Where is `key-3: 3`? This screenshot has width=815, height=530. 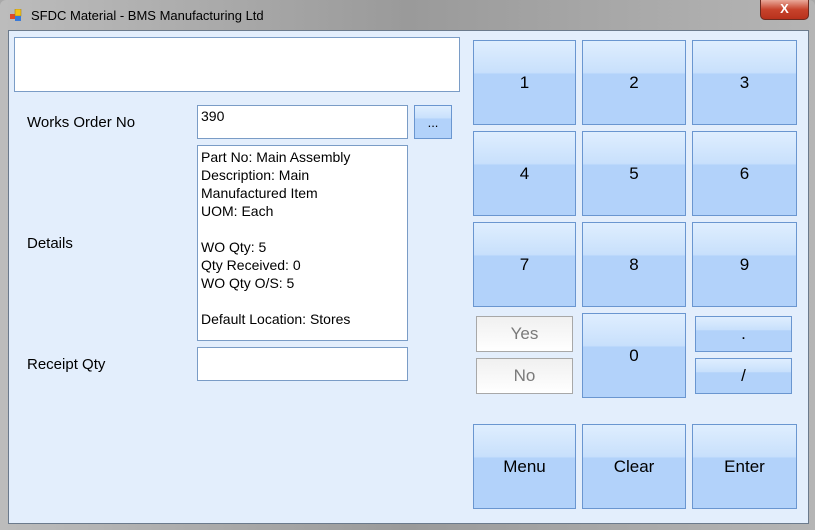
key-3: 3 is located at coordinates (744, 82).